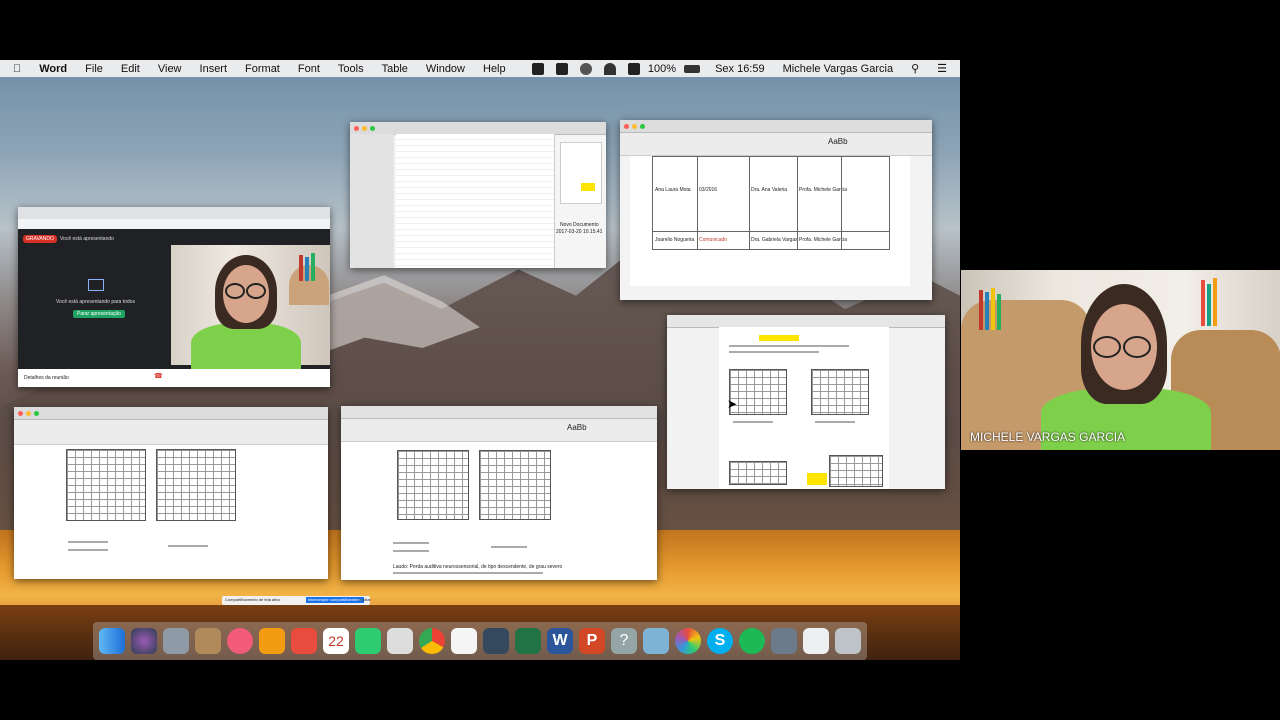  What do you see at coordinates (624, 641) in the screenshot?
I see `help-icon: ?` at bounding box center [624, 641].